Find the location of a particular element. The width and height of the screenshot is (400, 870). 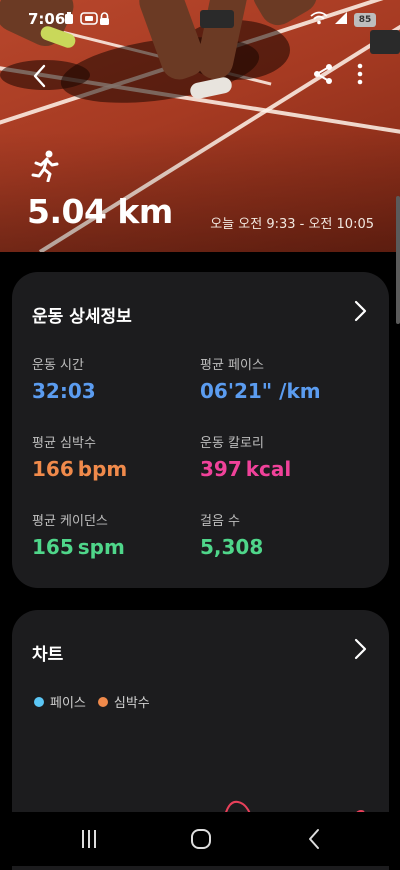

legend-item-heart-rate: 심박수 is located at coordinates (123, 701).